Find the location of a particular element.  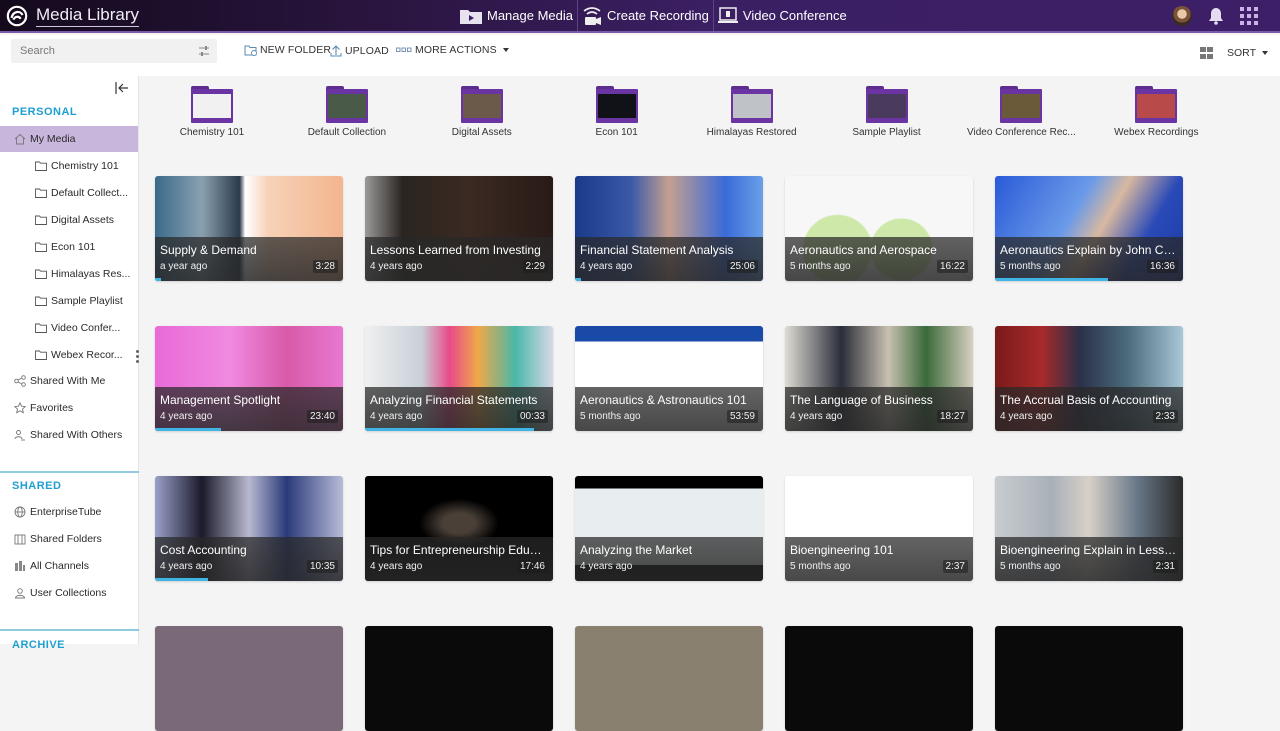

media-card: Management Spotlight 4 years ago 23:40 is located at coordinates (249, 378).